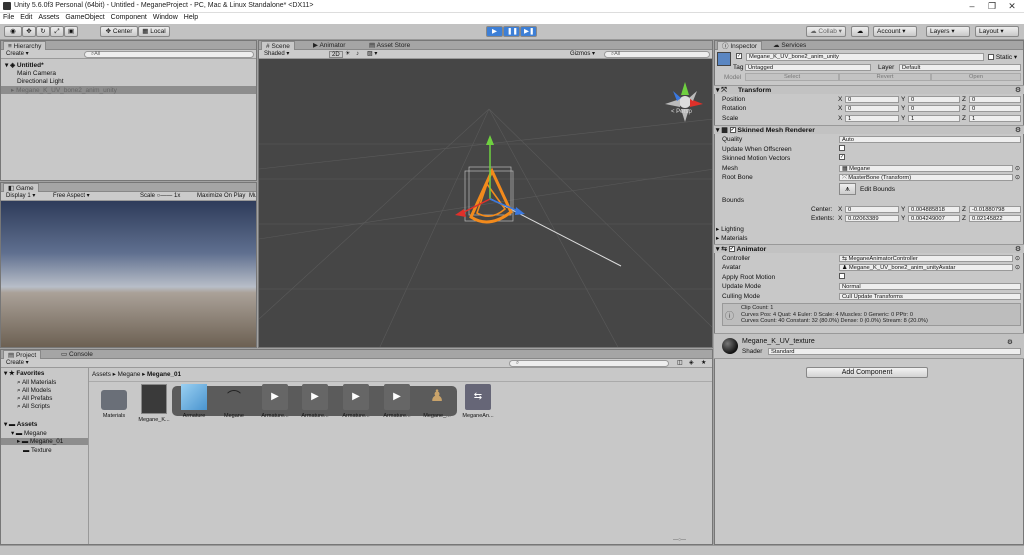 The image size is (1024, 555). I want to click on mute-audio-button: Mu, so click(251, 196).